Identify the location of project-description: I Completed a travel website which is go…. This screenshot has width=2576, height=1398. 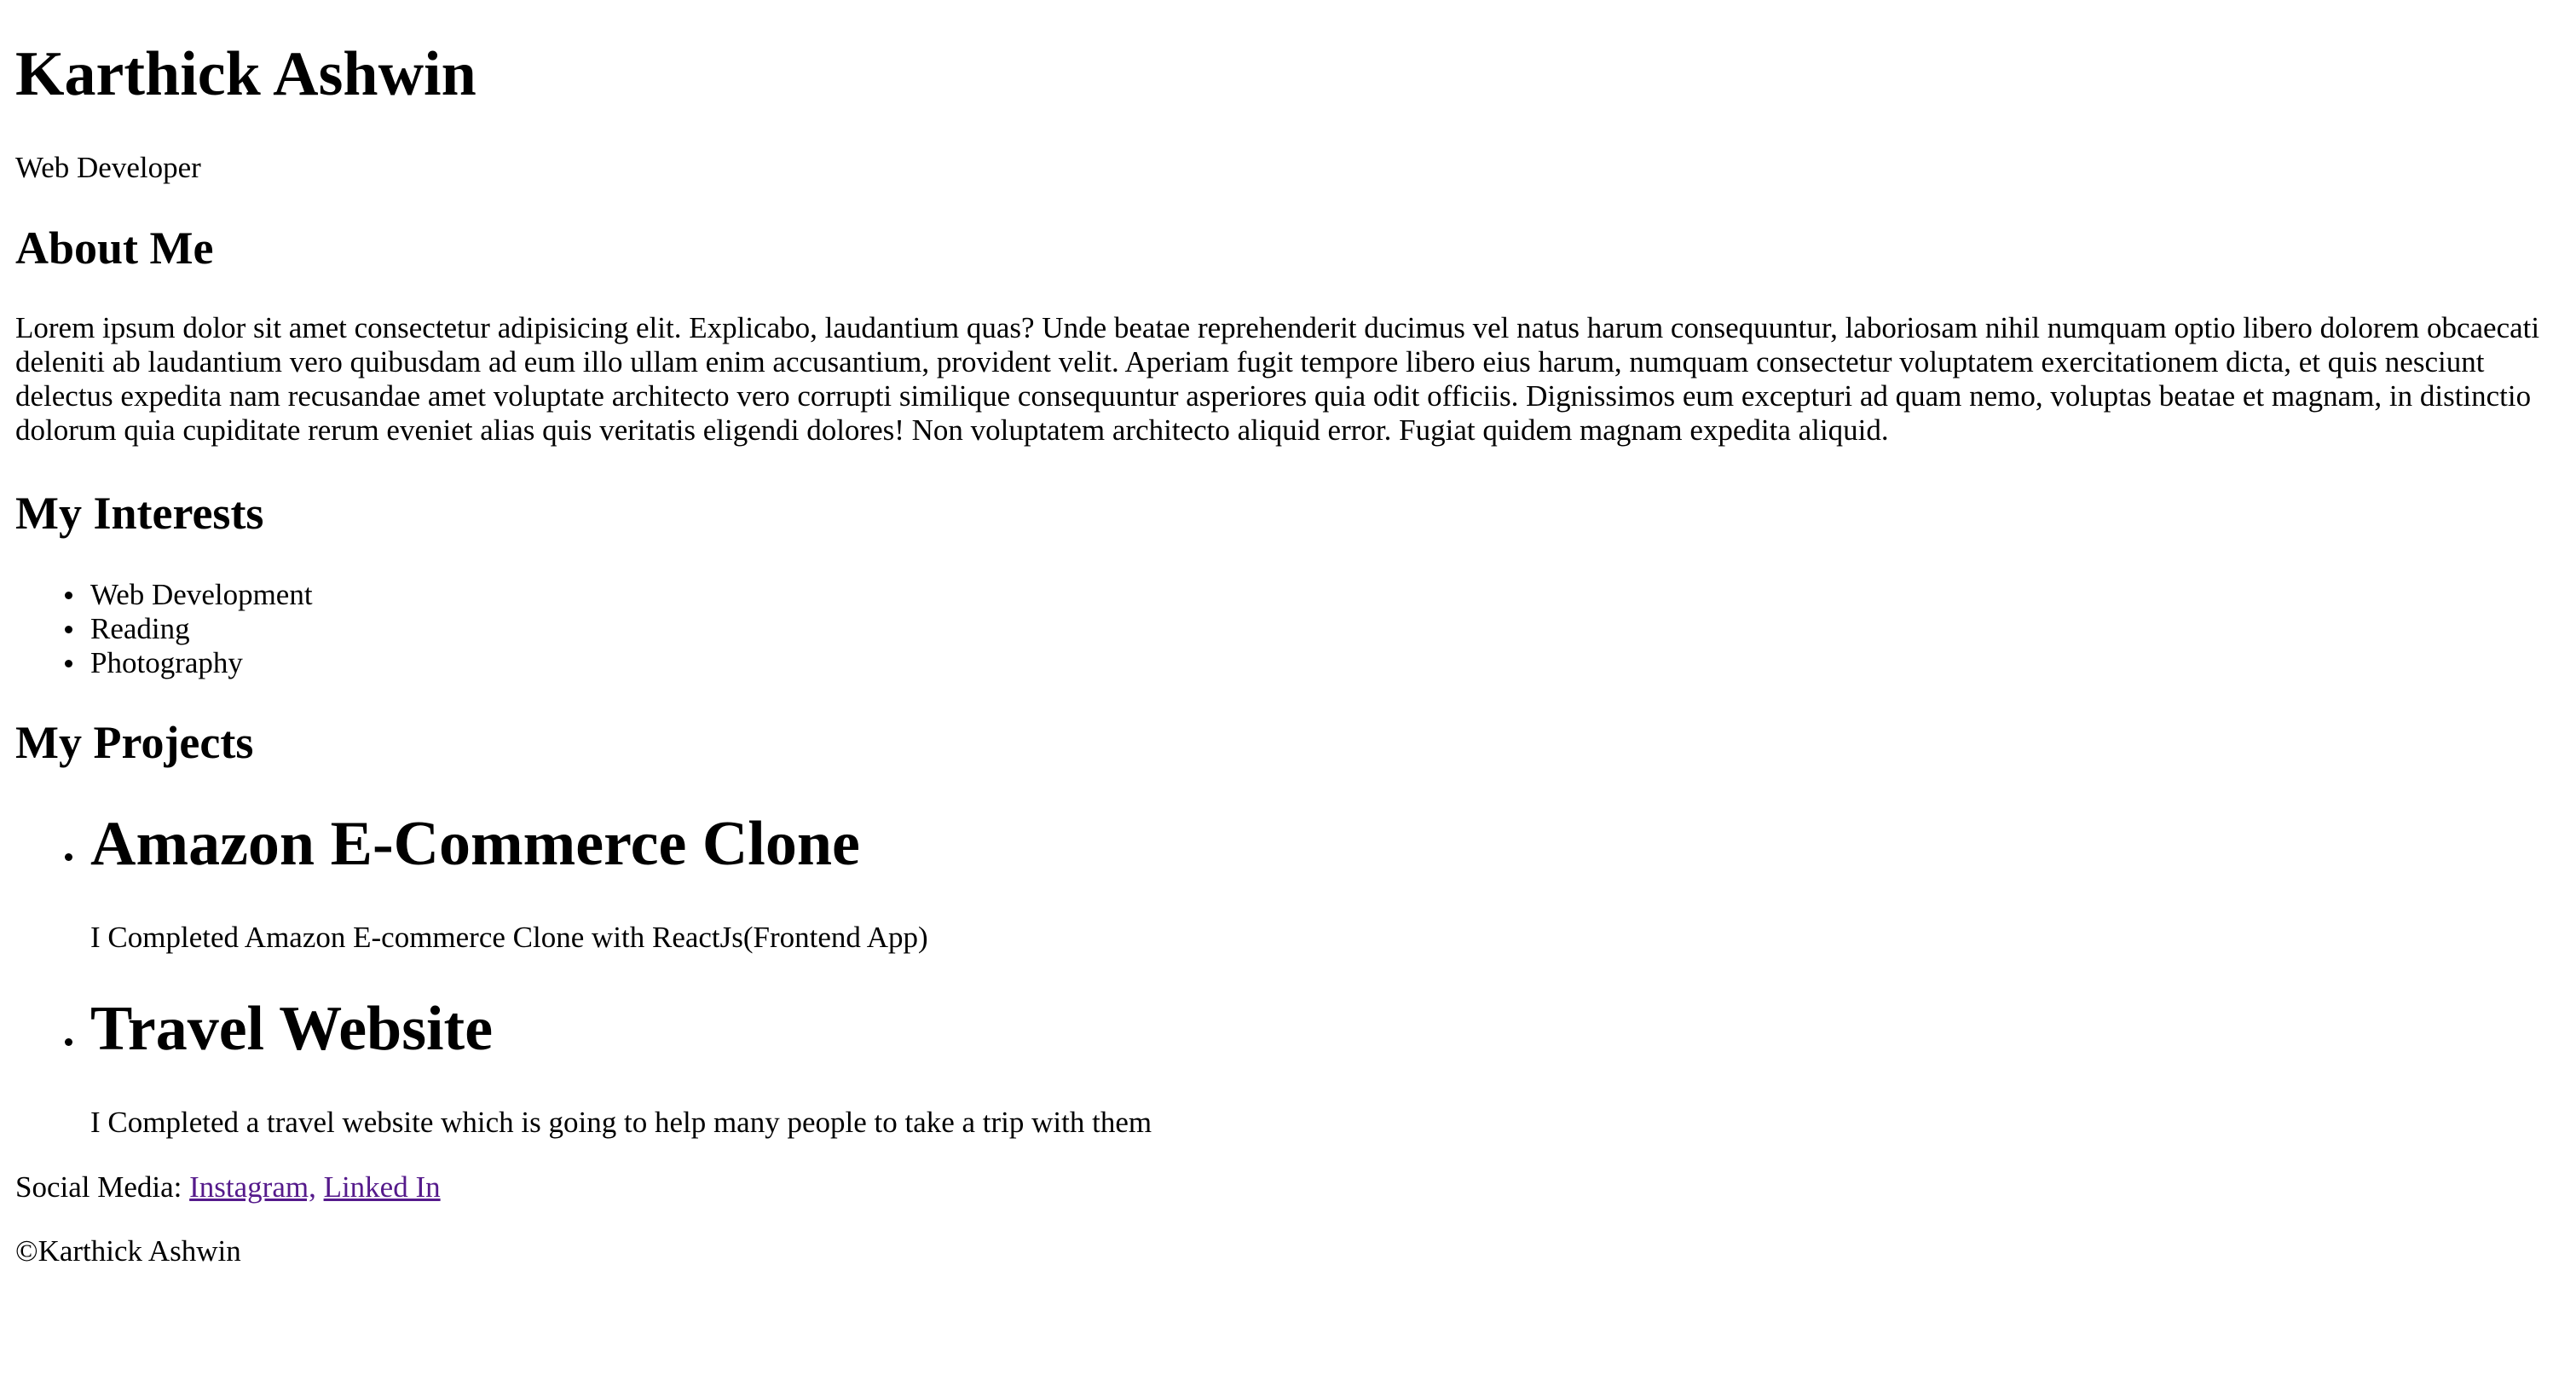
(621, 1122).